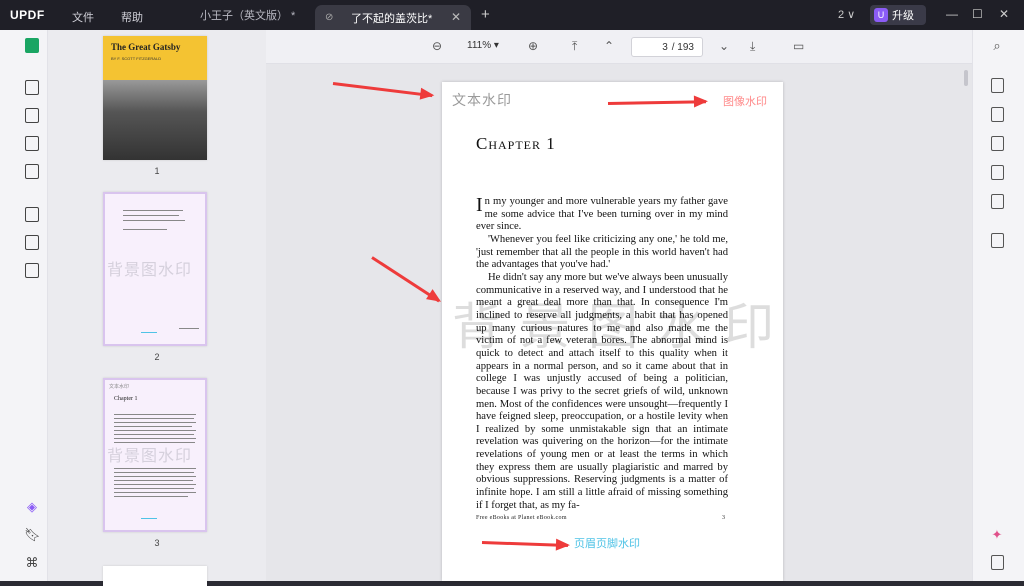 This screenshot has height=586, width=1024. I want to click on menu-file: 文件, so click(83, 17).